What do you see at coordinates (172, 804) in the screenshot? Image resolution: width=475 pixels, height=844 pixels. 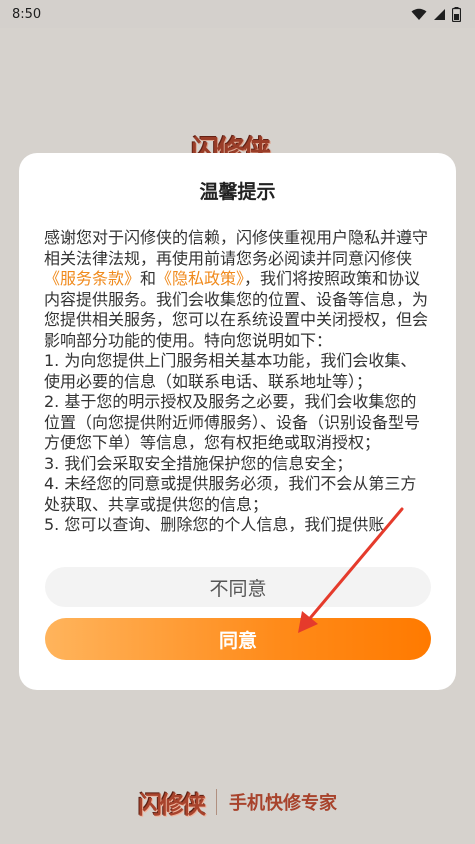 I see `footer-logo: 闪修侠` at bounding box center [172, 804].